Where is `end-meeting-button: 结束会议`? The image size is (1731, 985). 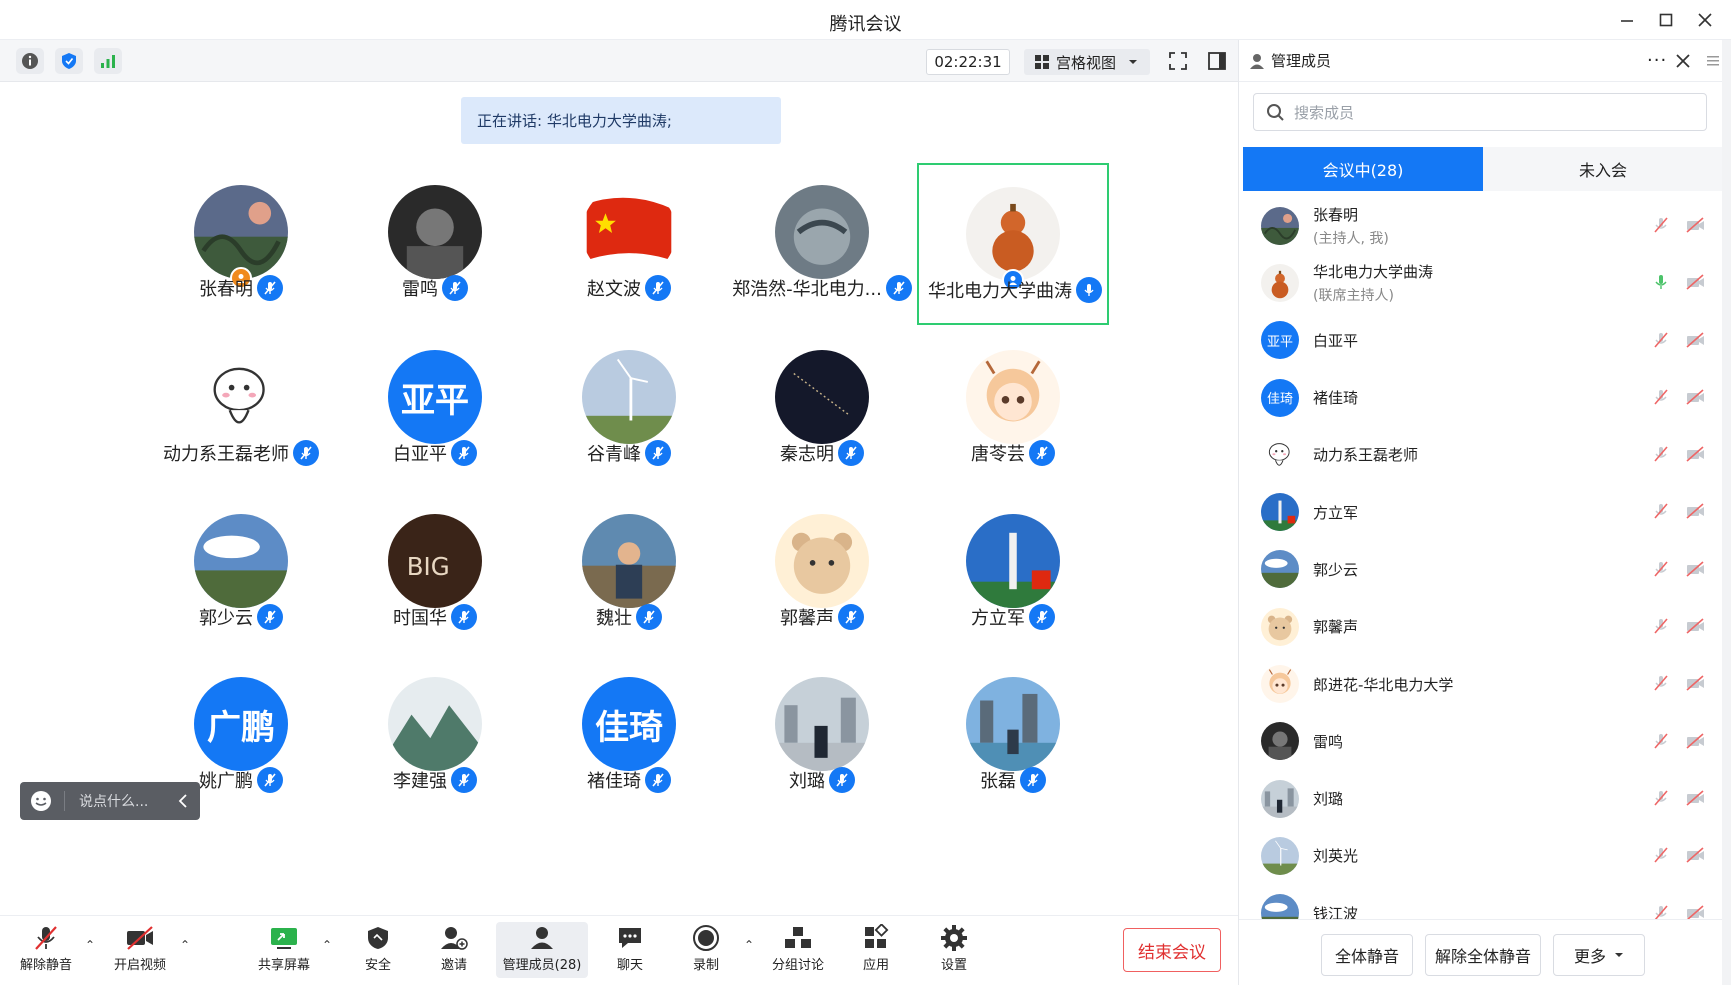 end-meeting-button: 结束会议 is located at coordinates (1172, 950).